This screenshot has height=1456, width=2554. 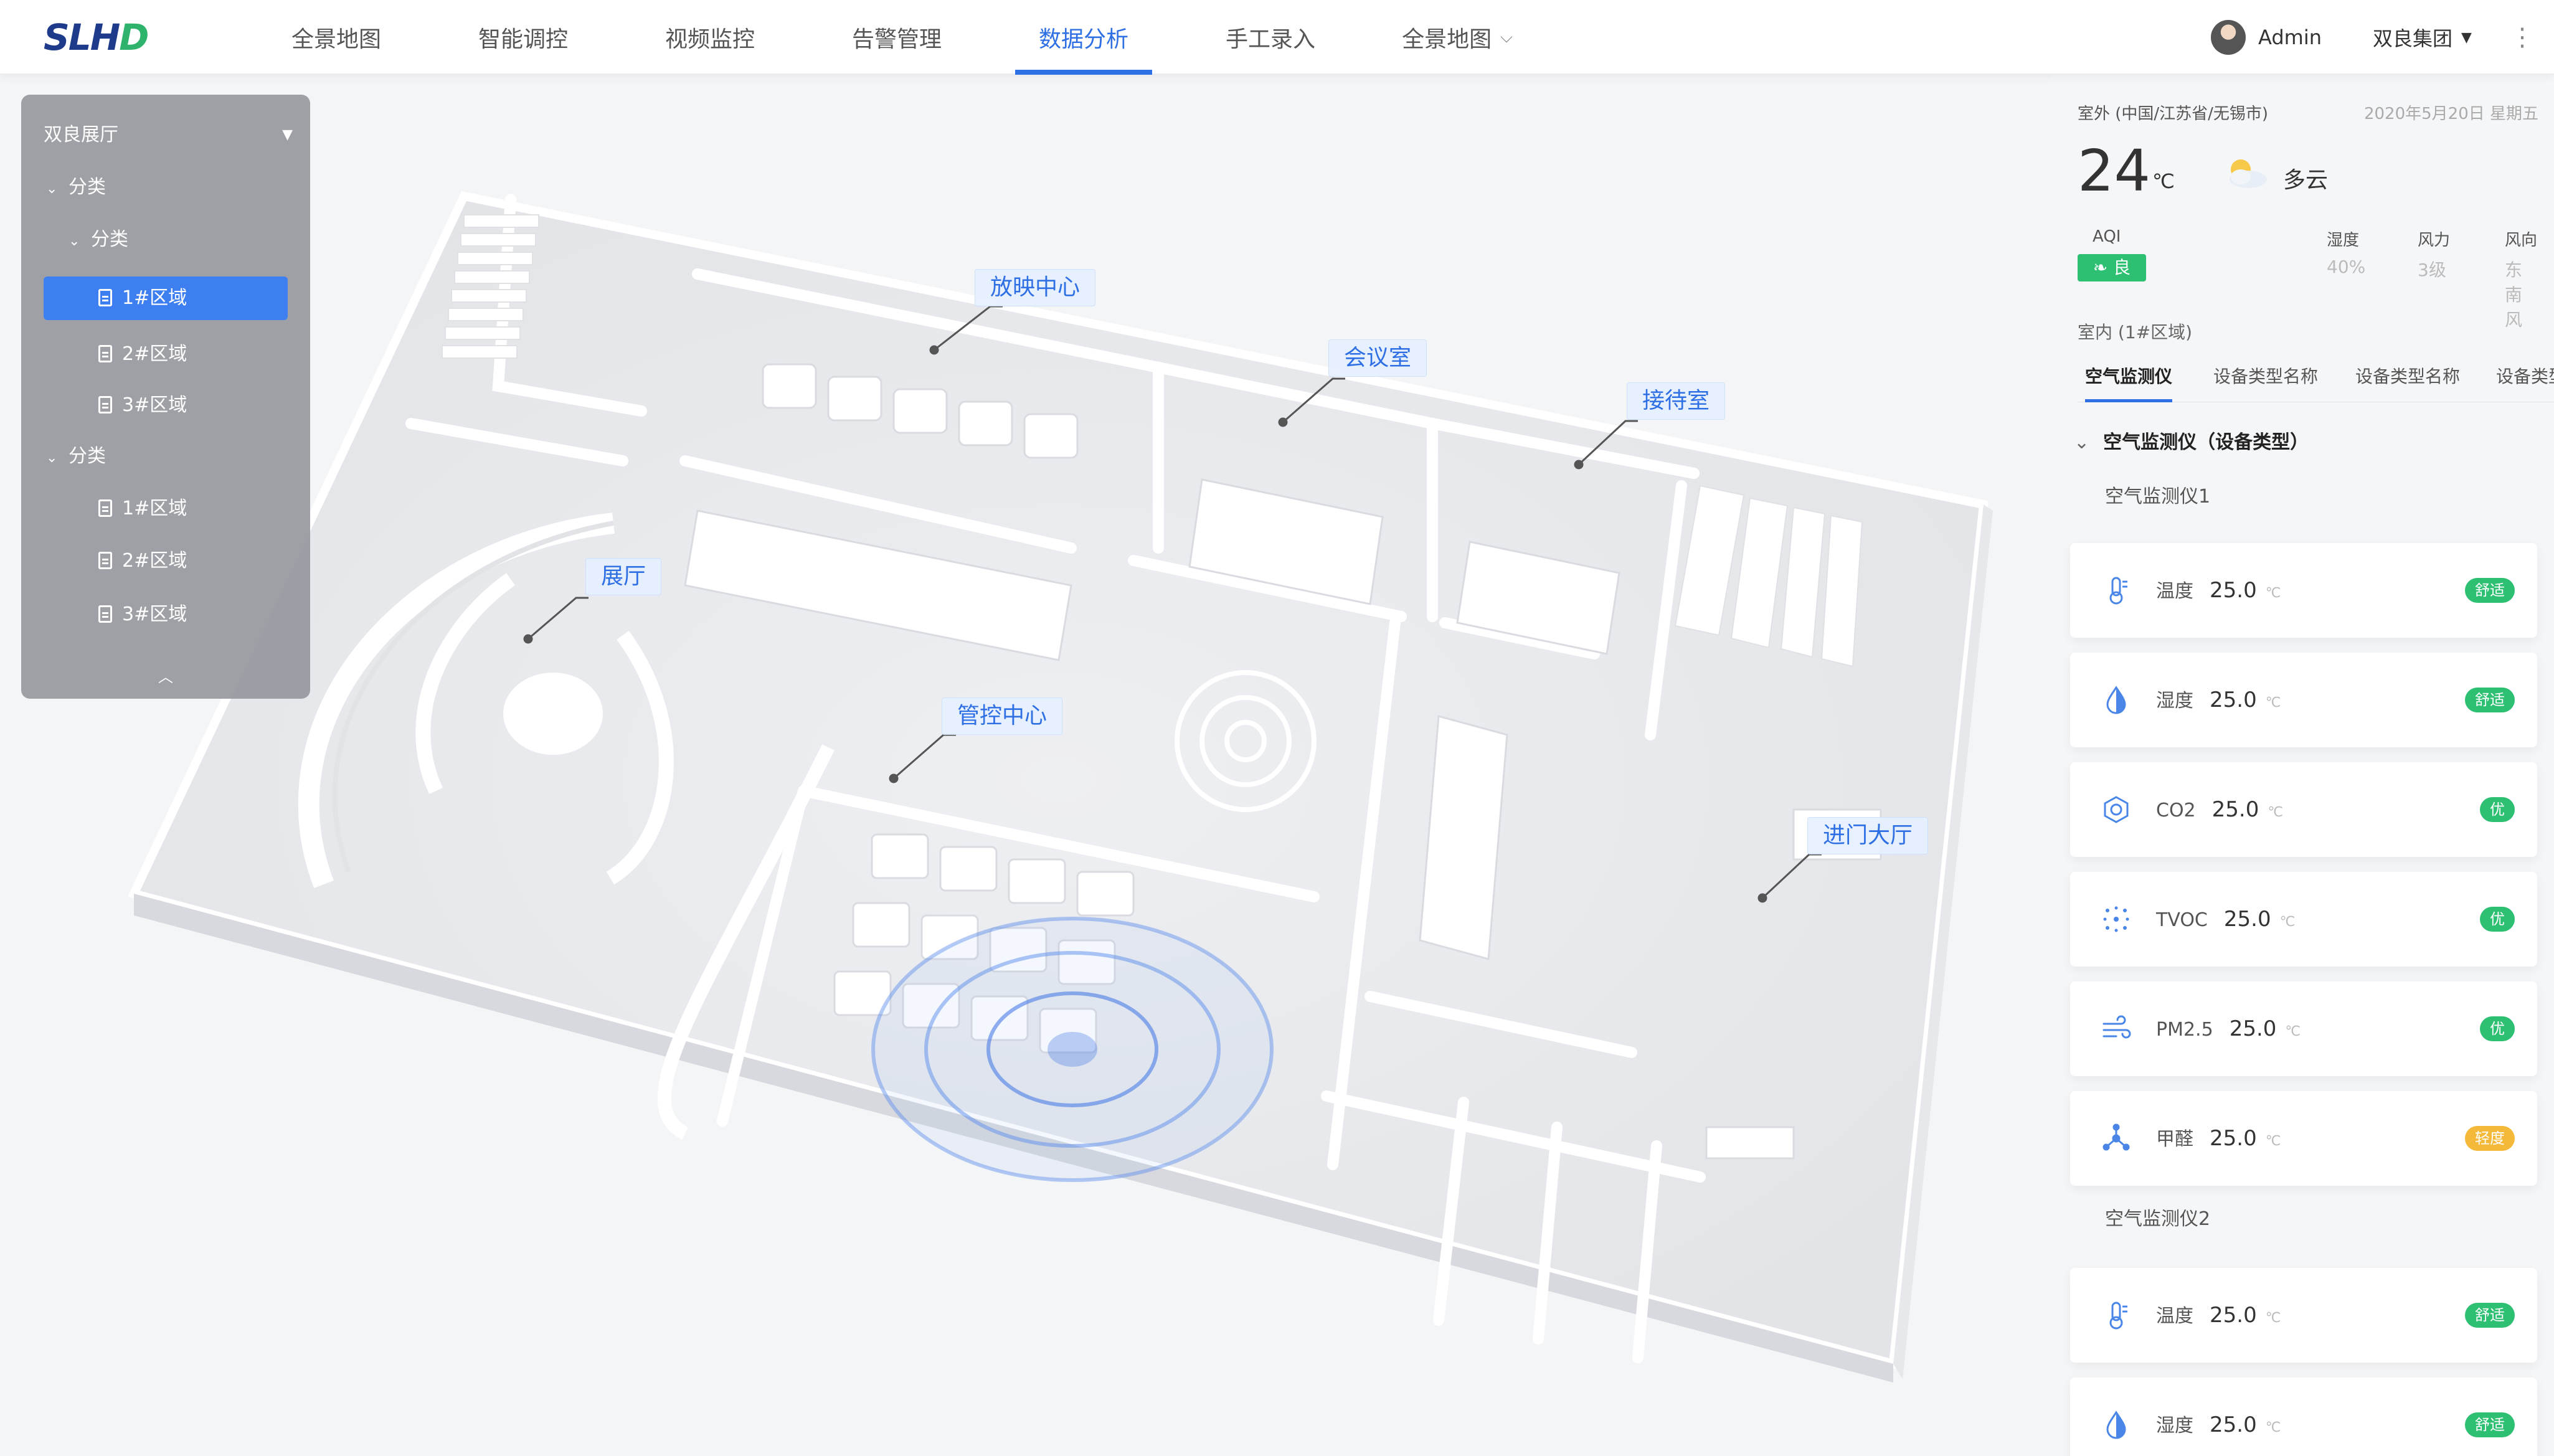 I want to click on wind-force-label: 风力, so click(x=2434, y=240).